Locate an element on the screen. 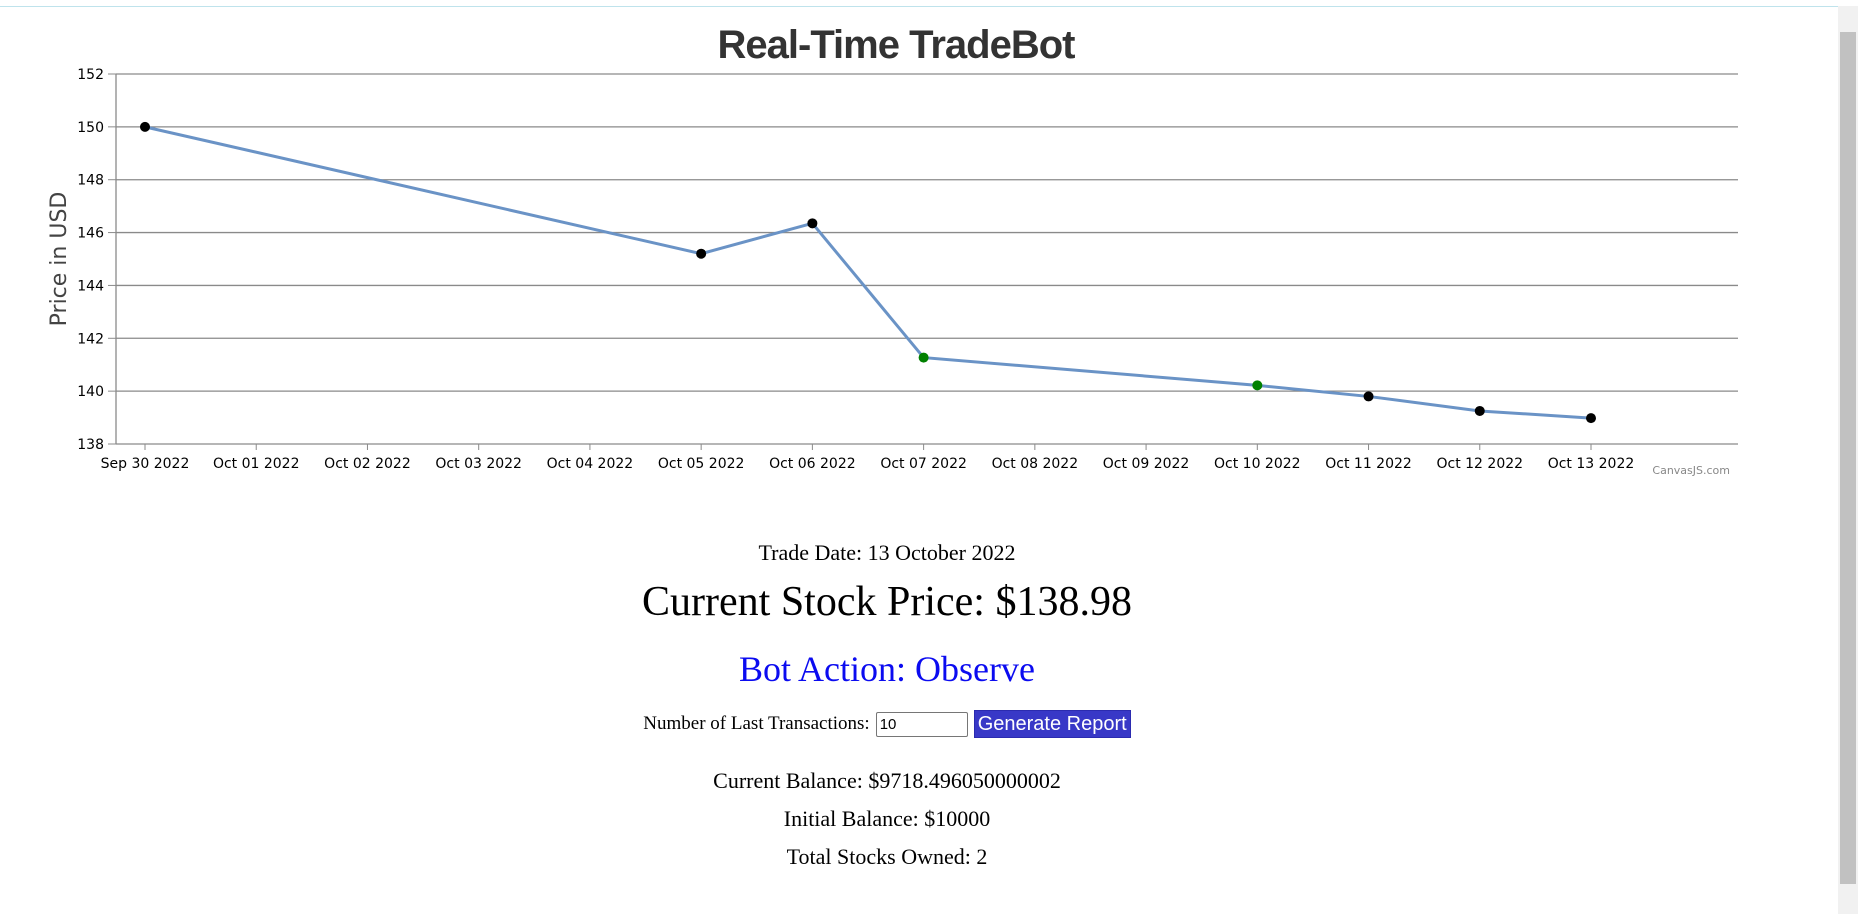  x-tick-label: Oct 02 2022 is located at coordinates (367, 464).